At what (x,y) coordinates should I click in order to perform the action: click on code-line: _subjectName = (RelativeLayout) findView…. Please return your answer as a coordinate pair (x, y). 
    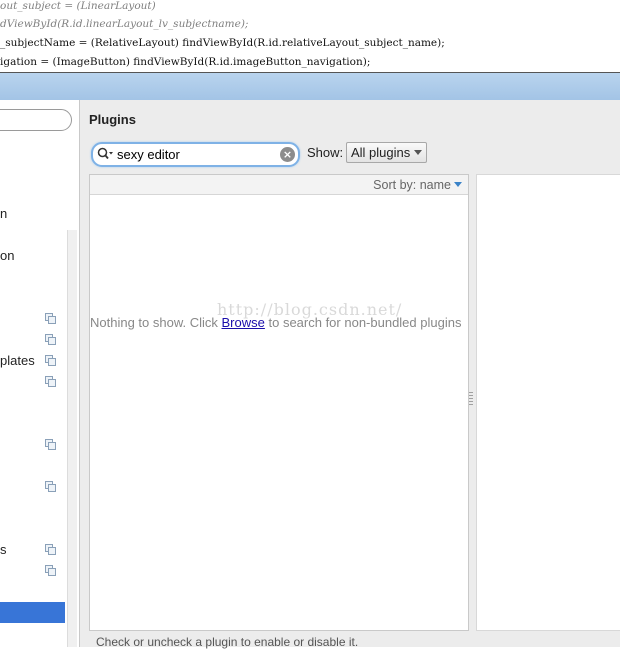
    Looking at the image, I should click on (222, 43).